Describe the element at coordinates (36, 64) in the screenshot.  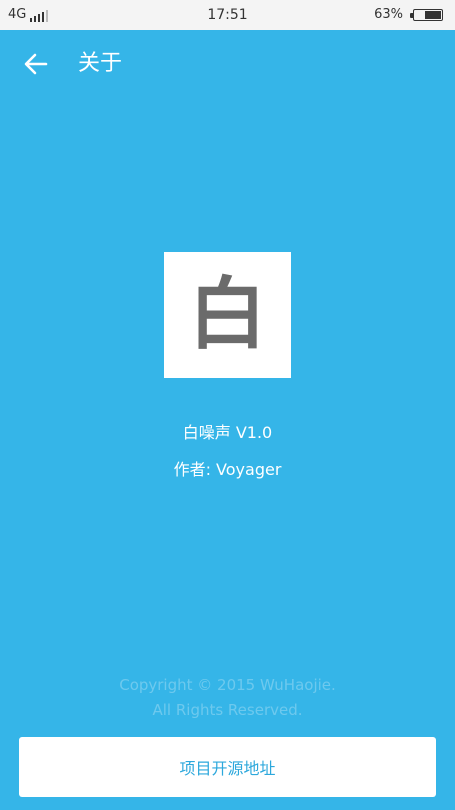
I see `back-button` at that location.